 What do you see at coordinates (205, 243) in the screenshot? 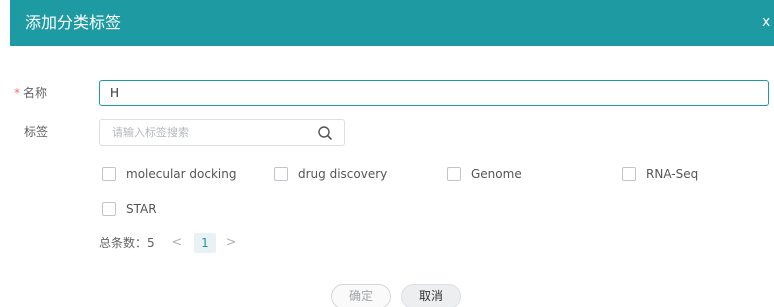
I see `pagination-page-button: 1` at bounding box center [205, 243].